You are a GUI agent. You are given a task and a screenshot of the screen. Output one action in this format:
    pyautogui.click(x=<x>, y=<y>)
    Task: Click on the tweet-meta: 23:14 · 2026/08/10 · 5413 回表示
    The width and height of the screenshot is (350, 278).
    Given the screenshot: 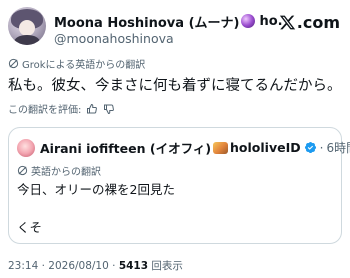 What is the action you would take?
    pyautogui.click(x=95, y=265)
    